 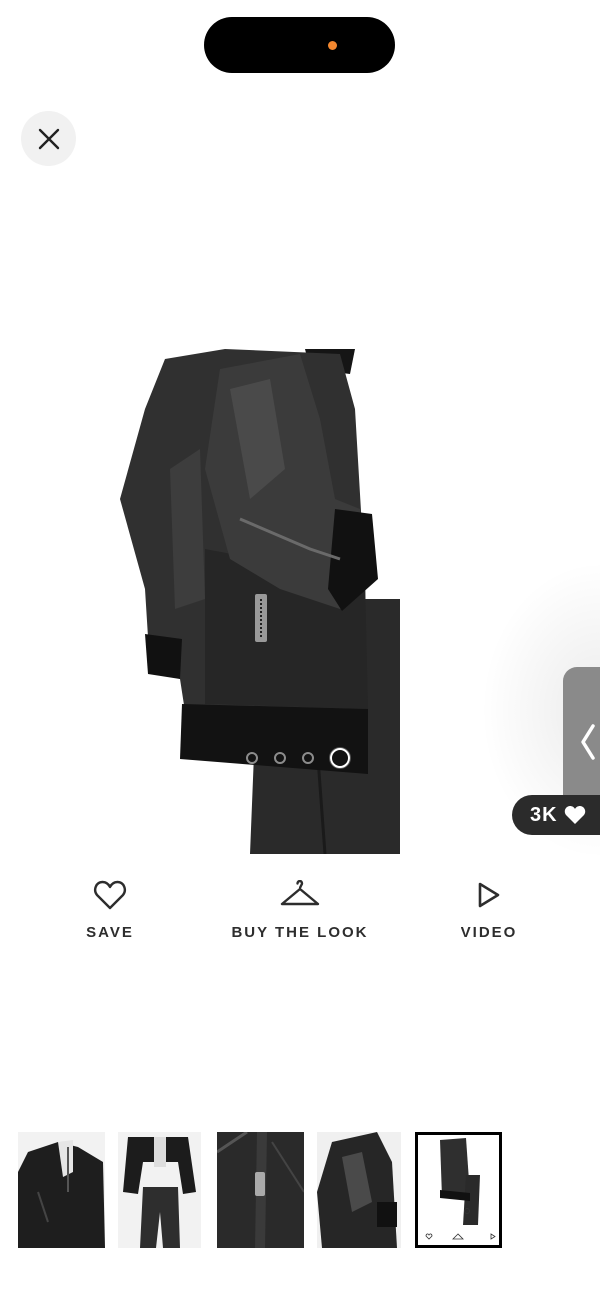 What do you see at coordinates (489, 931) in the screenshot?
I see `video-label: VIDEO` at bounding box center [489, 931].